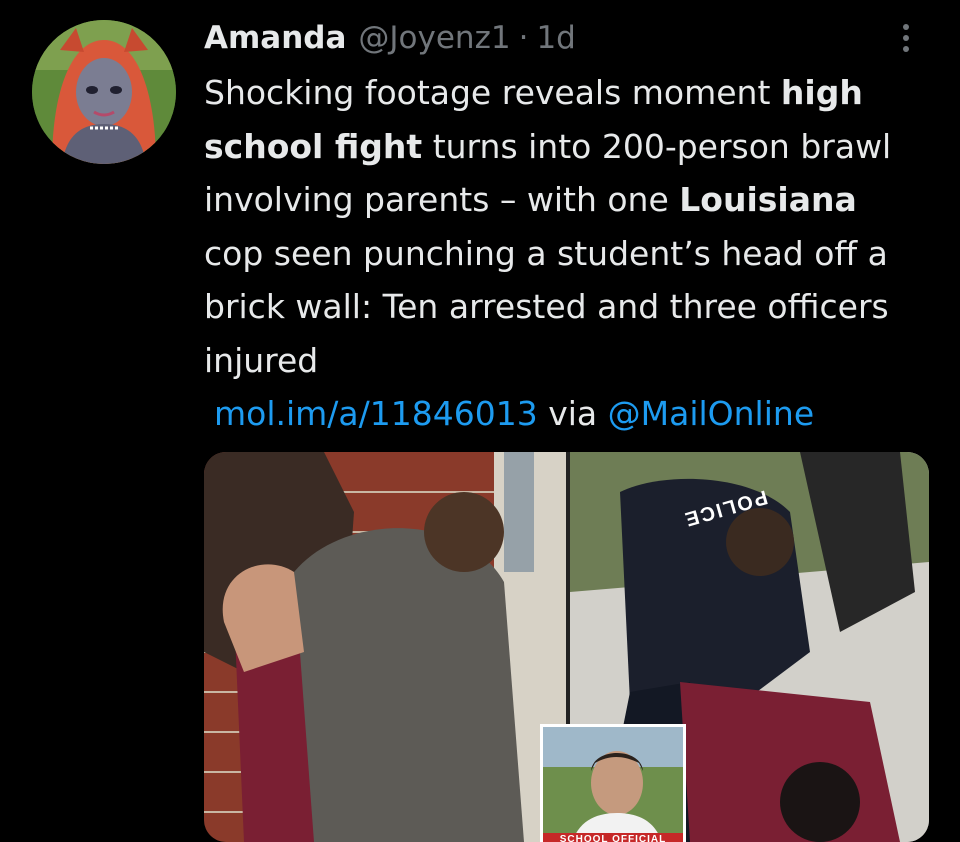 Image resolution: width=960 pixels, height=842 pixels. Describe the element at coordinates (376, 413) in the screenshot. I see `article-link: mol.im/a/11846013` at that location.